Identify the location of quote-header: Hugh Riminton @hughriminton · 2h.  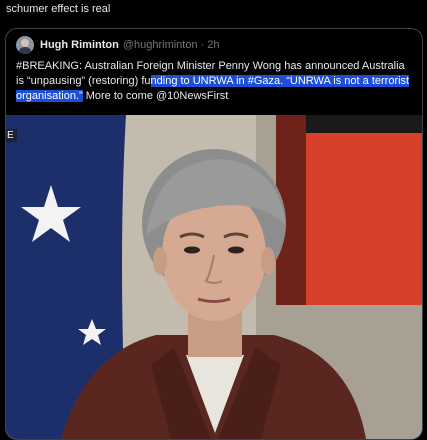
(118, 45).